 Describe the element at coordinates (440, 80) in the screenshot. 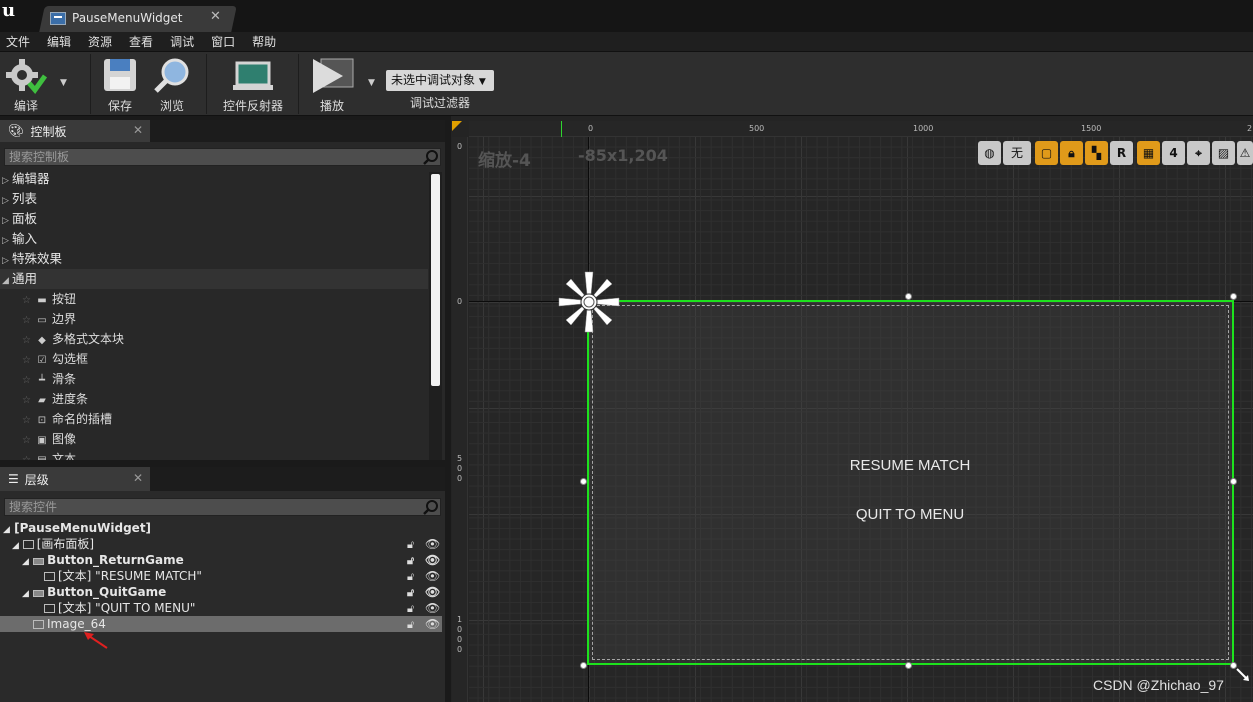

I see `debug-object-select: 未选中调试对象 ▼` at that location.